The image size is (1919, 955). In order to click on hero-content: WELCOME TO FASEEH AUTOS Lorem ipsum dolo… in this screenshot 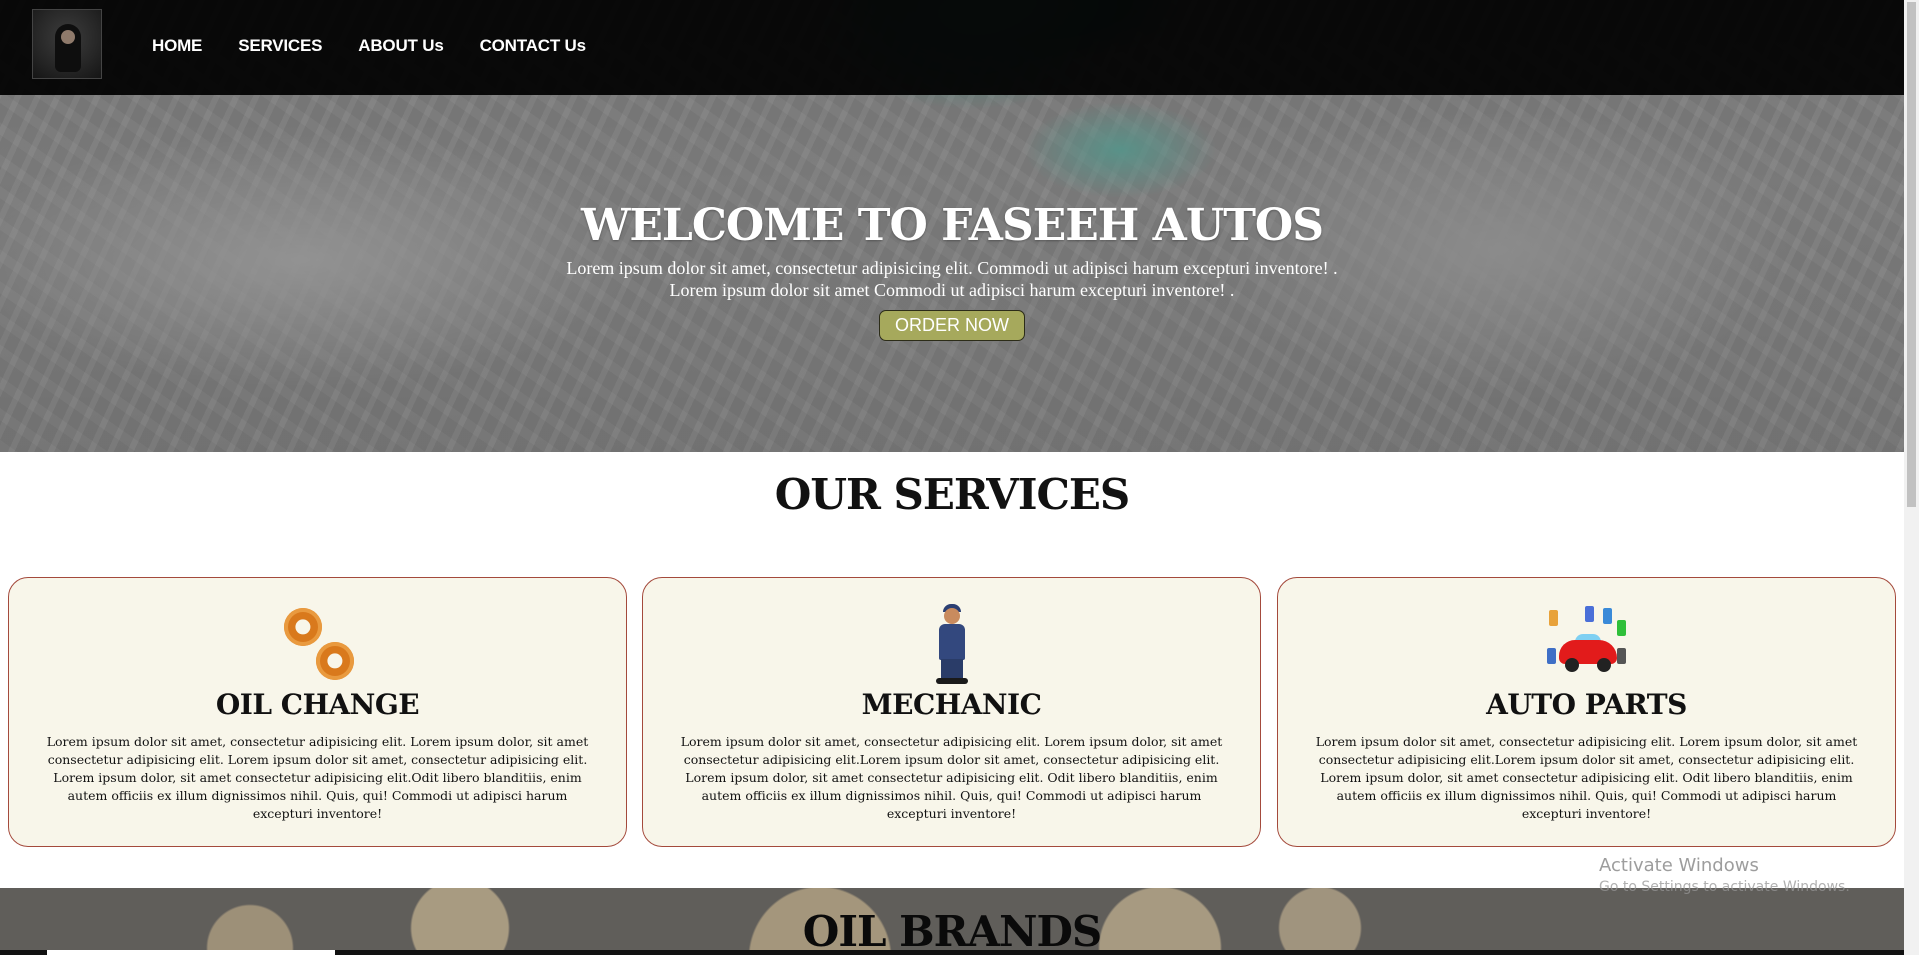, I will do `click(952, 270)`.